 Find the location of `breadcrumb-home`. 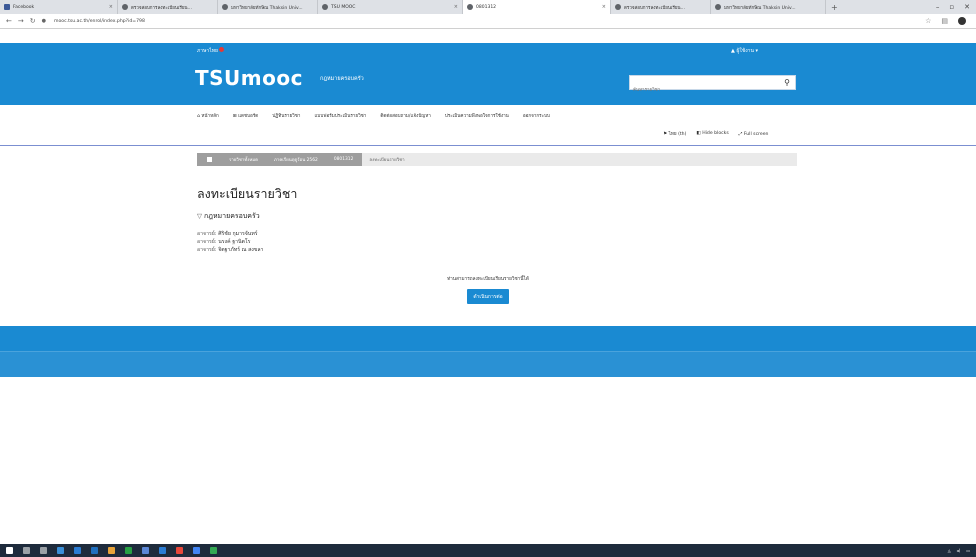

breadcrumb-home is located at coordinates (209, 159).